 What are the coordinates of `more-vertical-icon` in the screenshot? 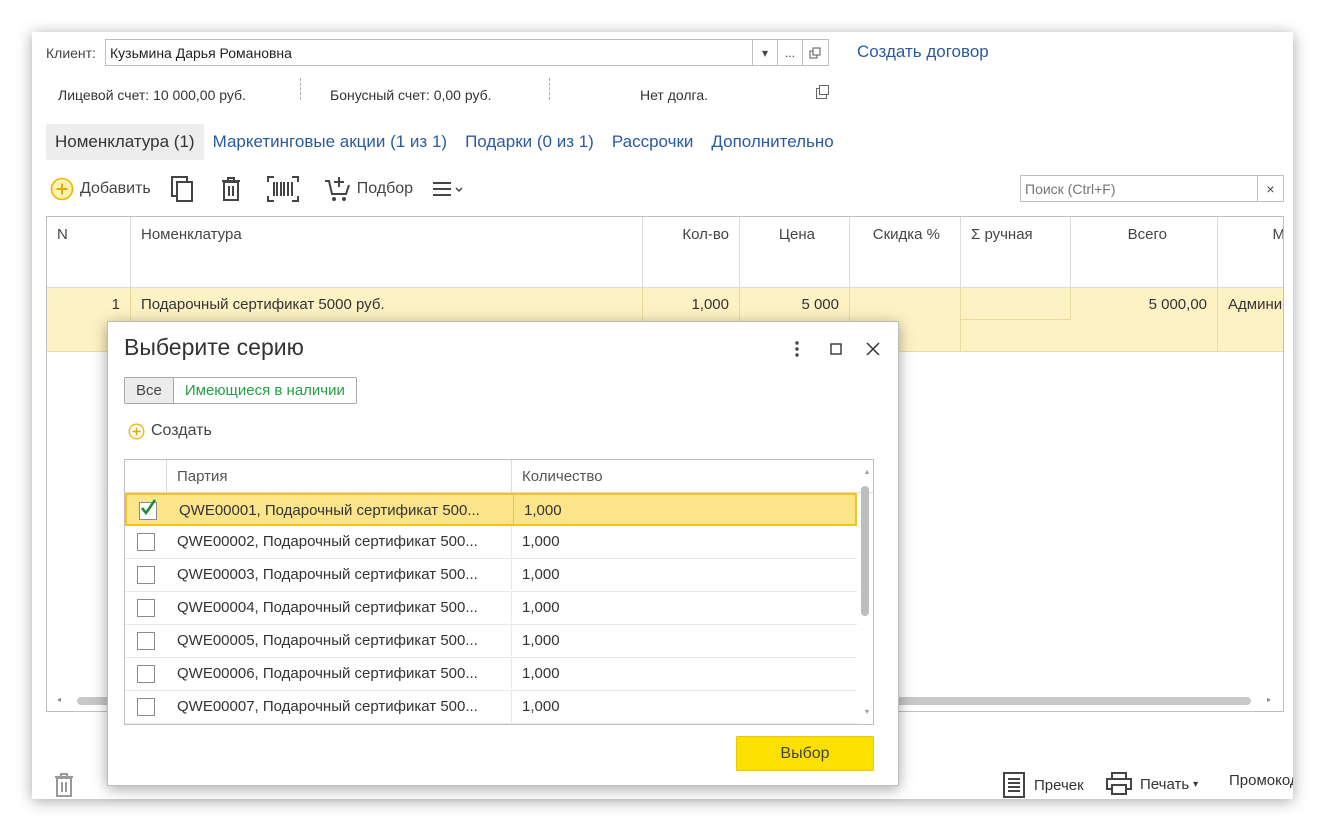 It's located at (797, 349).